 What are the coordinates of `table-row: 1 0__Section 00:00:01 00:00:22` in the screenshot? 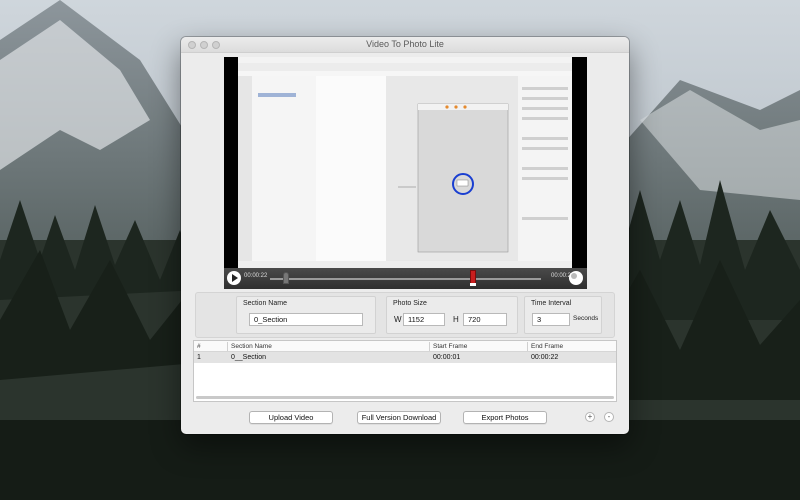 It's located at (405, 357).